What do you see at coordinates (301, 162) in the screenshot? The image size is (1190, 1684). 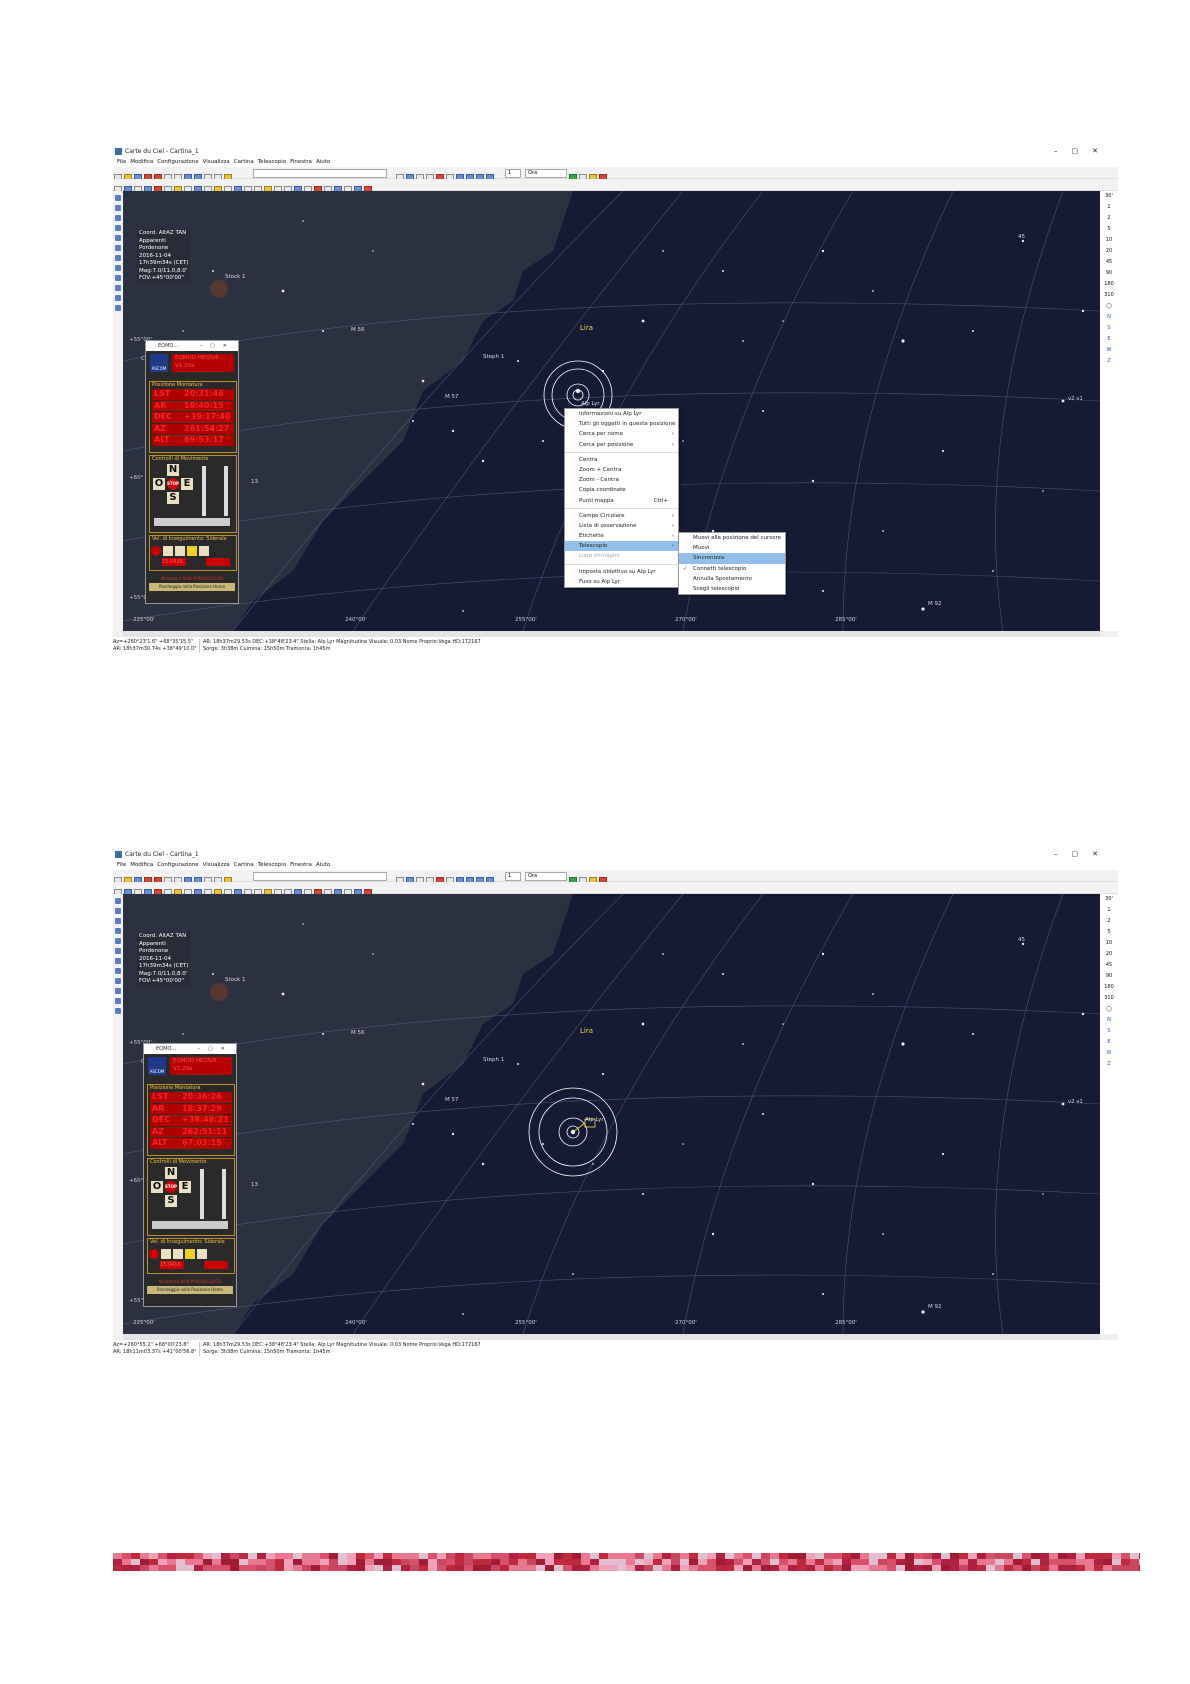 I see `menu-finestra: Finestra` at bounding box center [301, 162].